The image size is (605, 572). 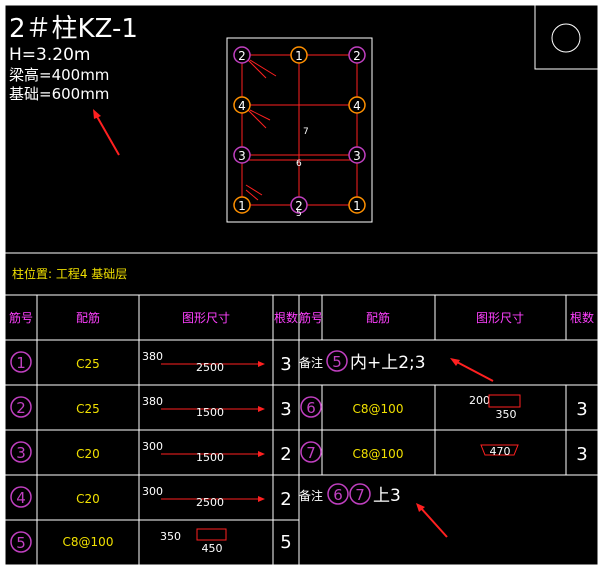 I want to click on bar-marker-mid-left: 4, so click(x=242, y=105).